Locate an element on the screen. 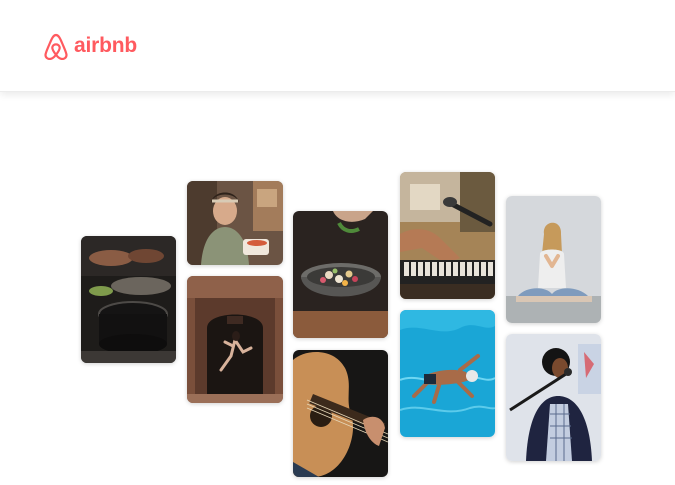 Image resolution: width=675 pixels, height=485 pixels. airbnb-logo-link: airbnb is located at coordinates (90, 46).